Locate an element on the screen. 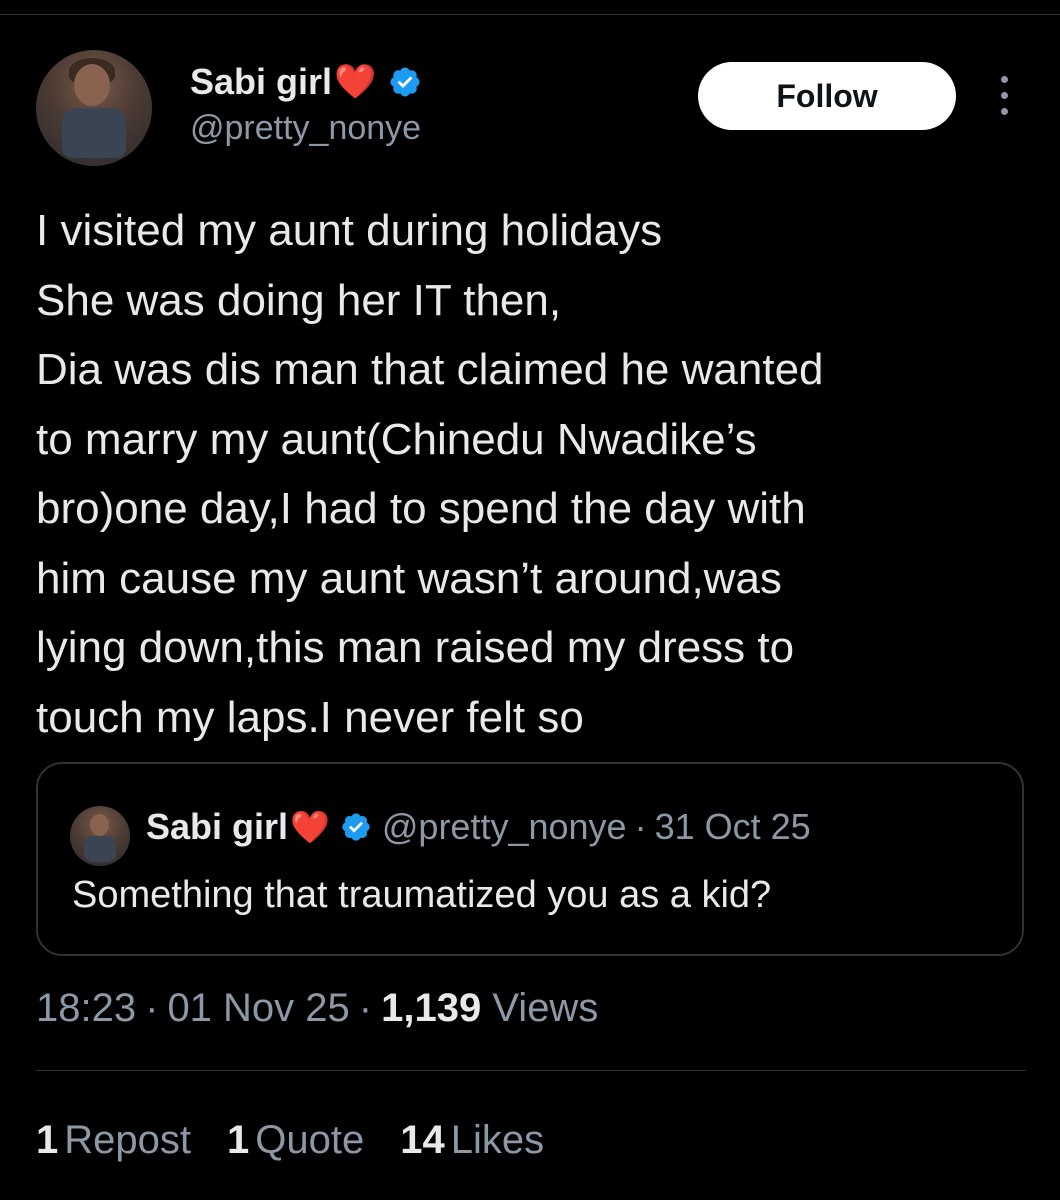 The width and height of the screenshot is (1060, 1200). quoted-author-handle: @pretty_nonye is located at coordinates (504, 826).